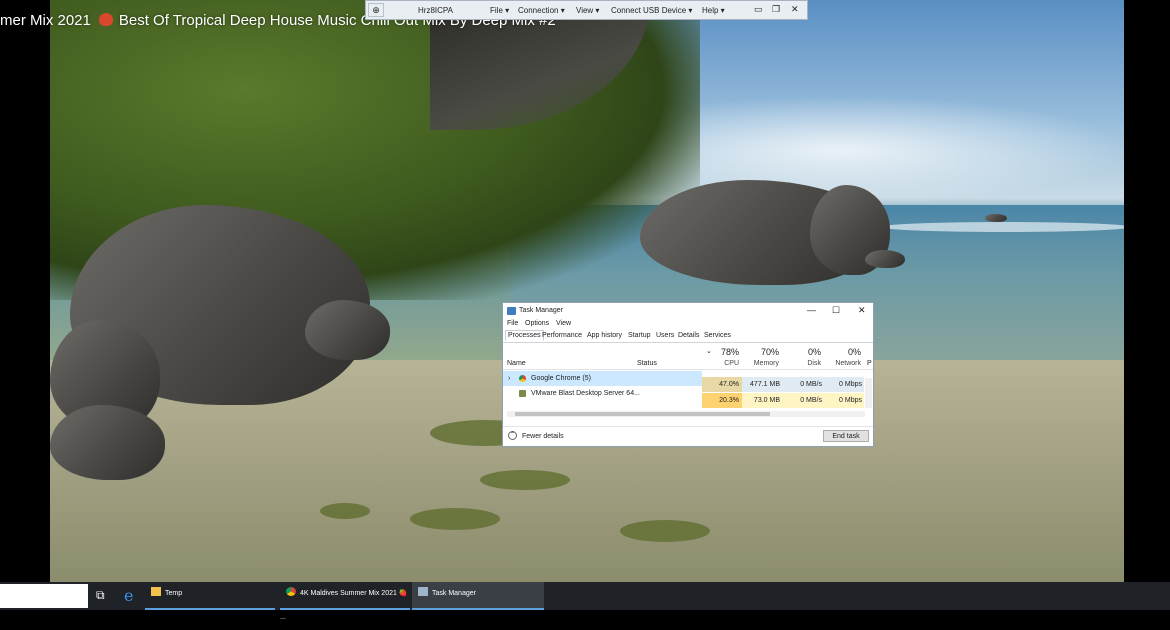 The image size is (1170, 630). I want to click on memory-value: 477.1 MB, so click(765, 384).